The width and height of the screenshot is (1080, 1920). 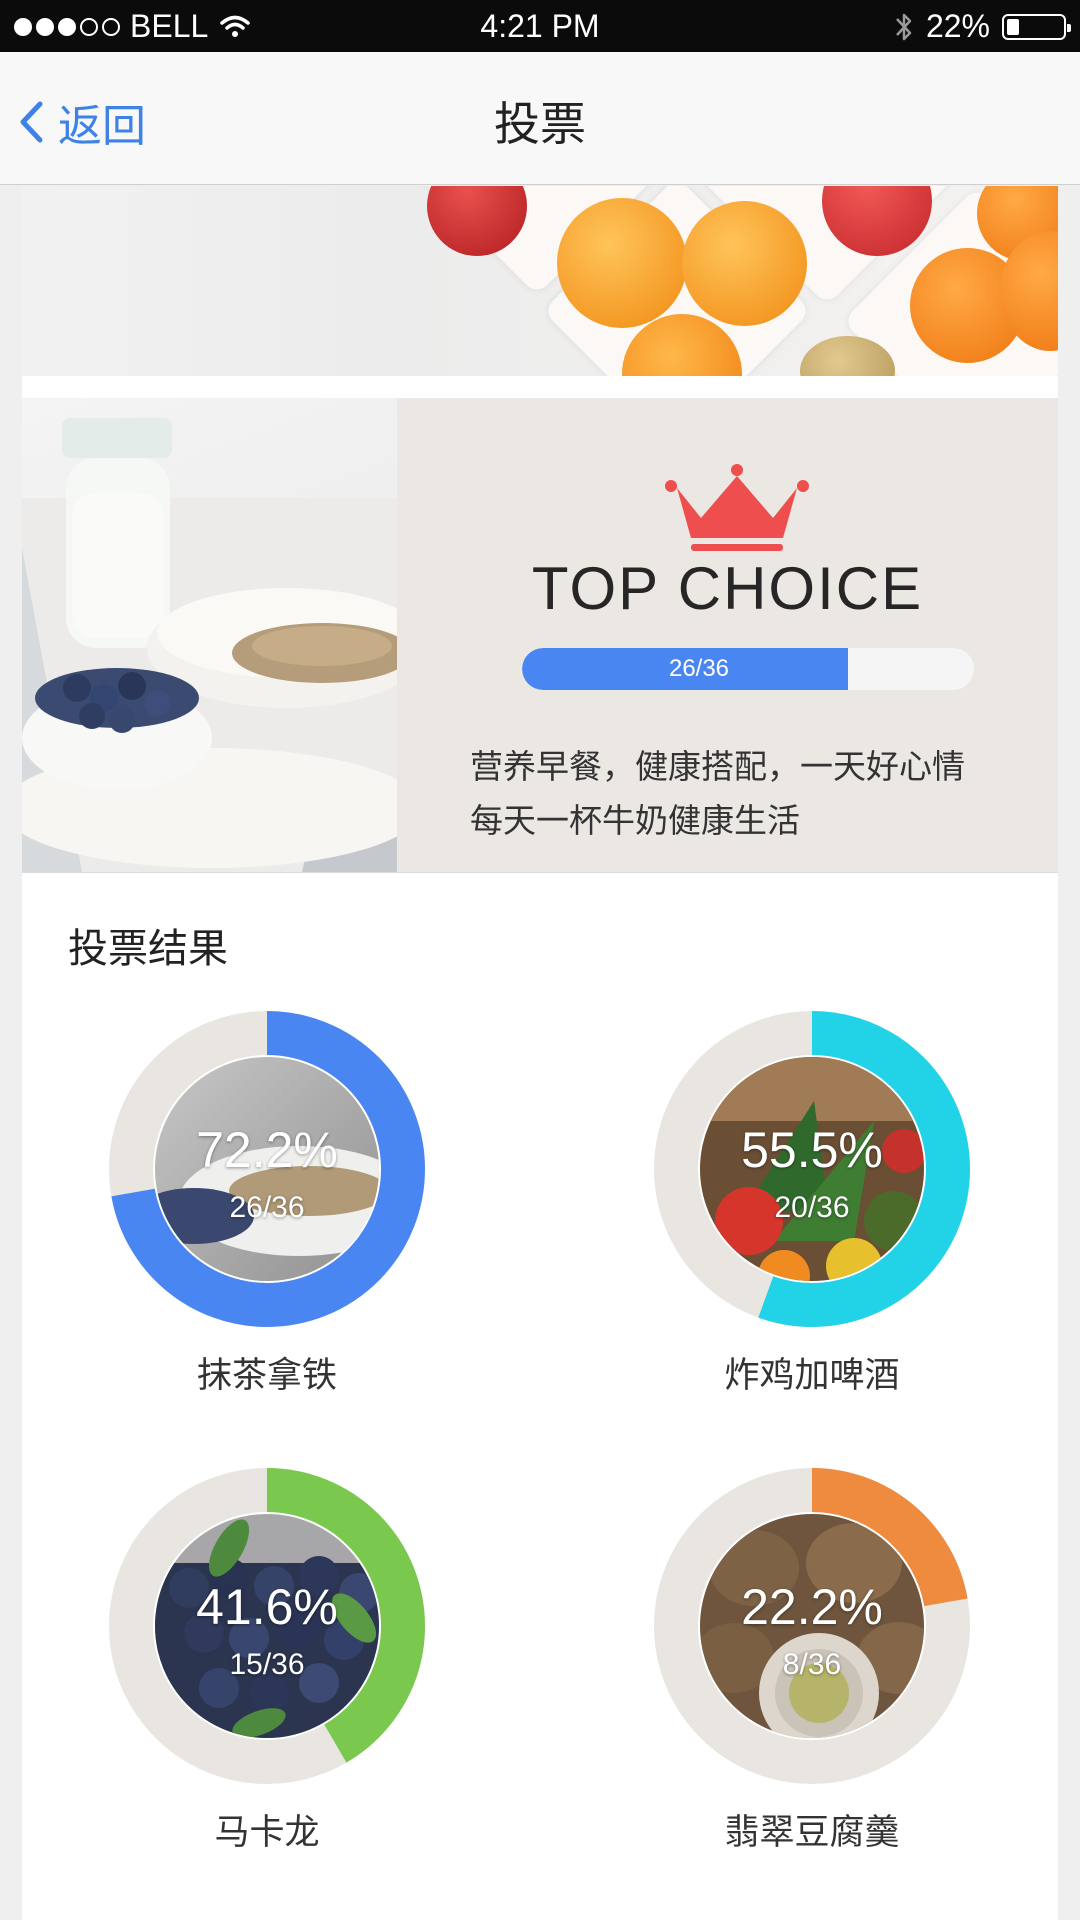 I want to click on results-title: 投票结果, so click(x=148, y=949).